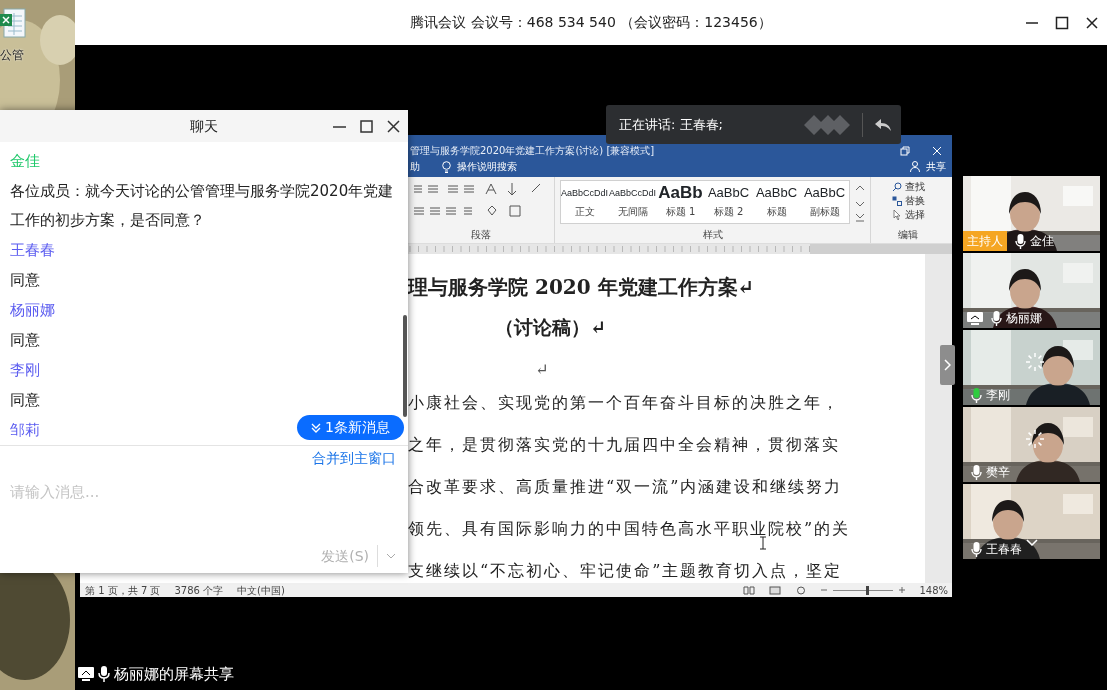 This screenshot has width=1107, height=690. I want to click on host-badge: 主持人, so click(985, 241).